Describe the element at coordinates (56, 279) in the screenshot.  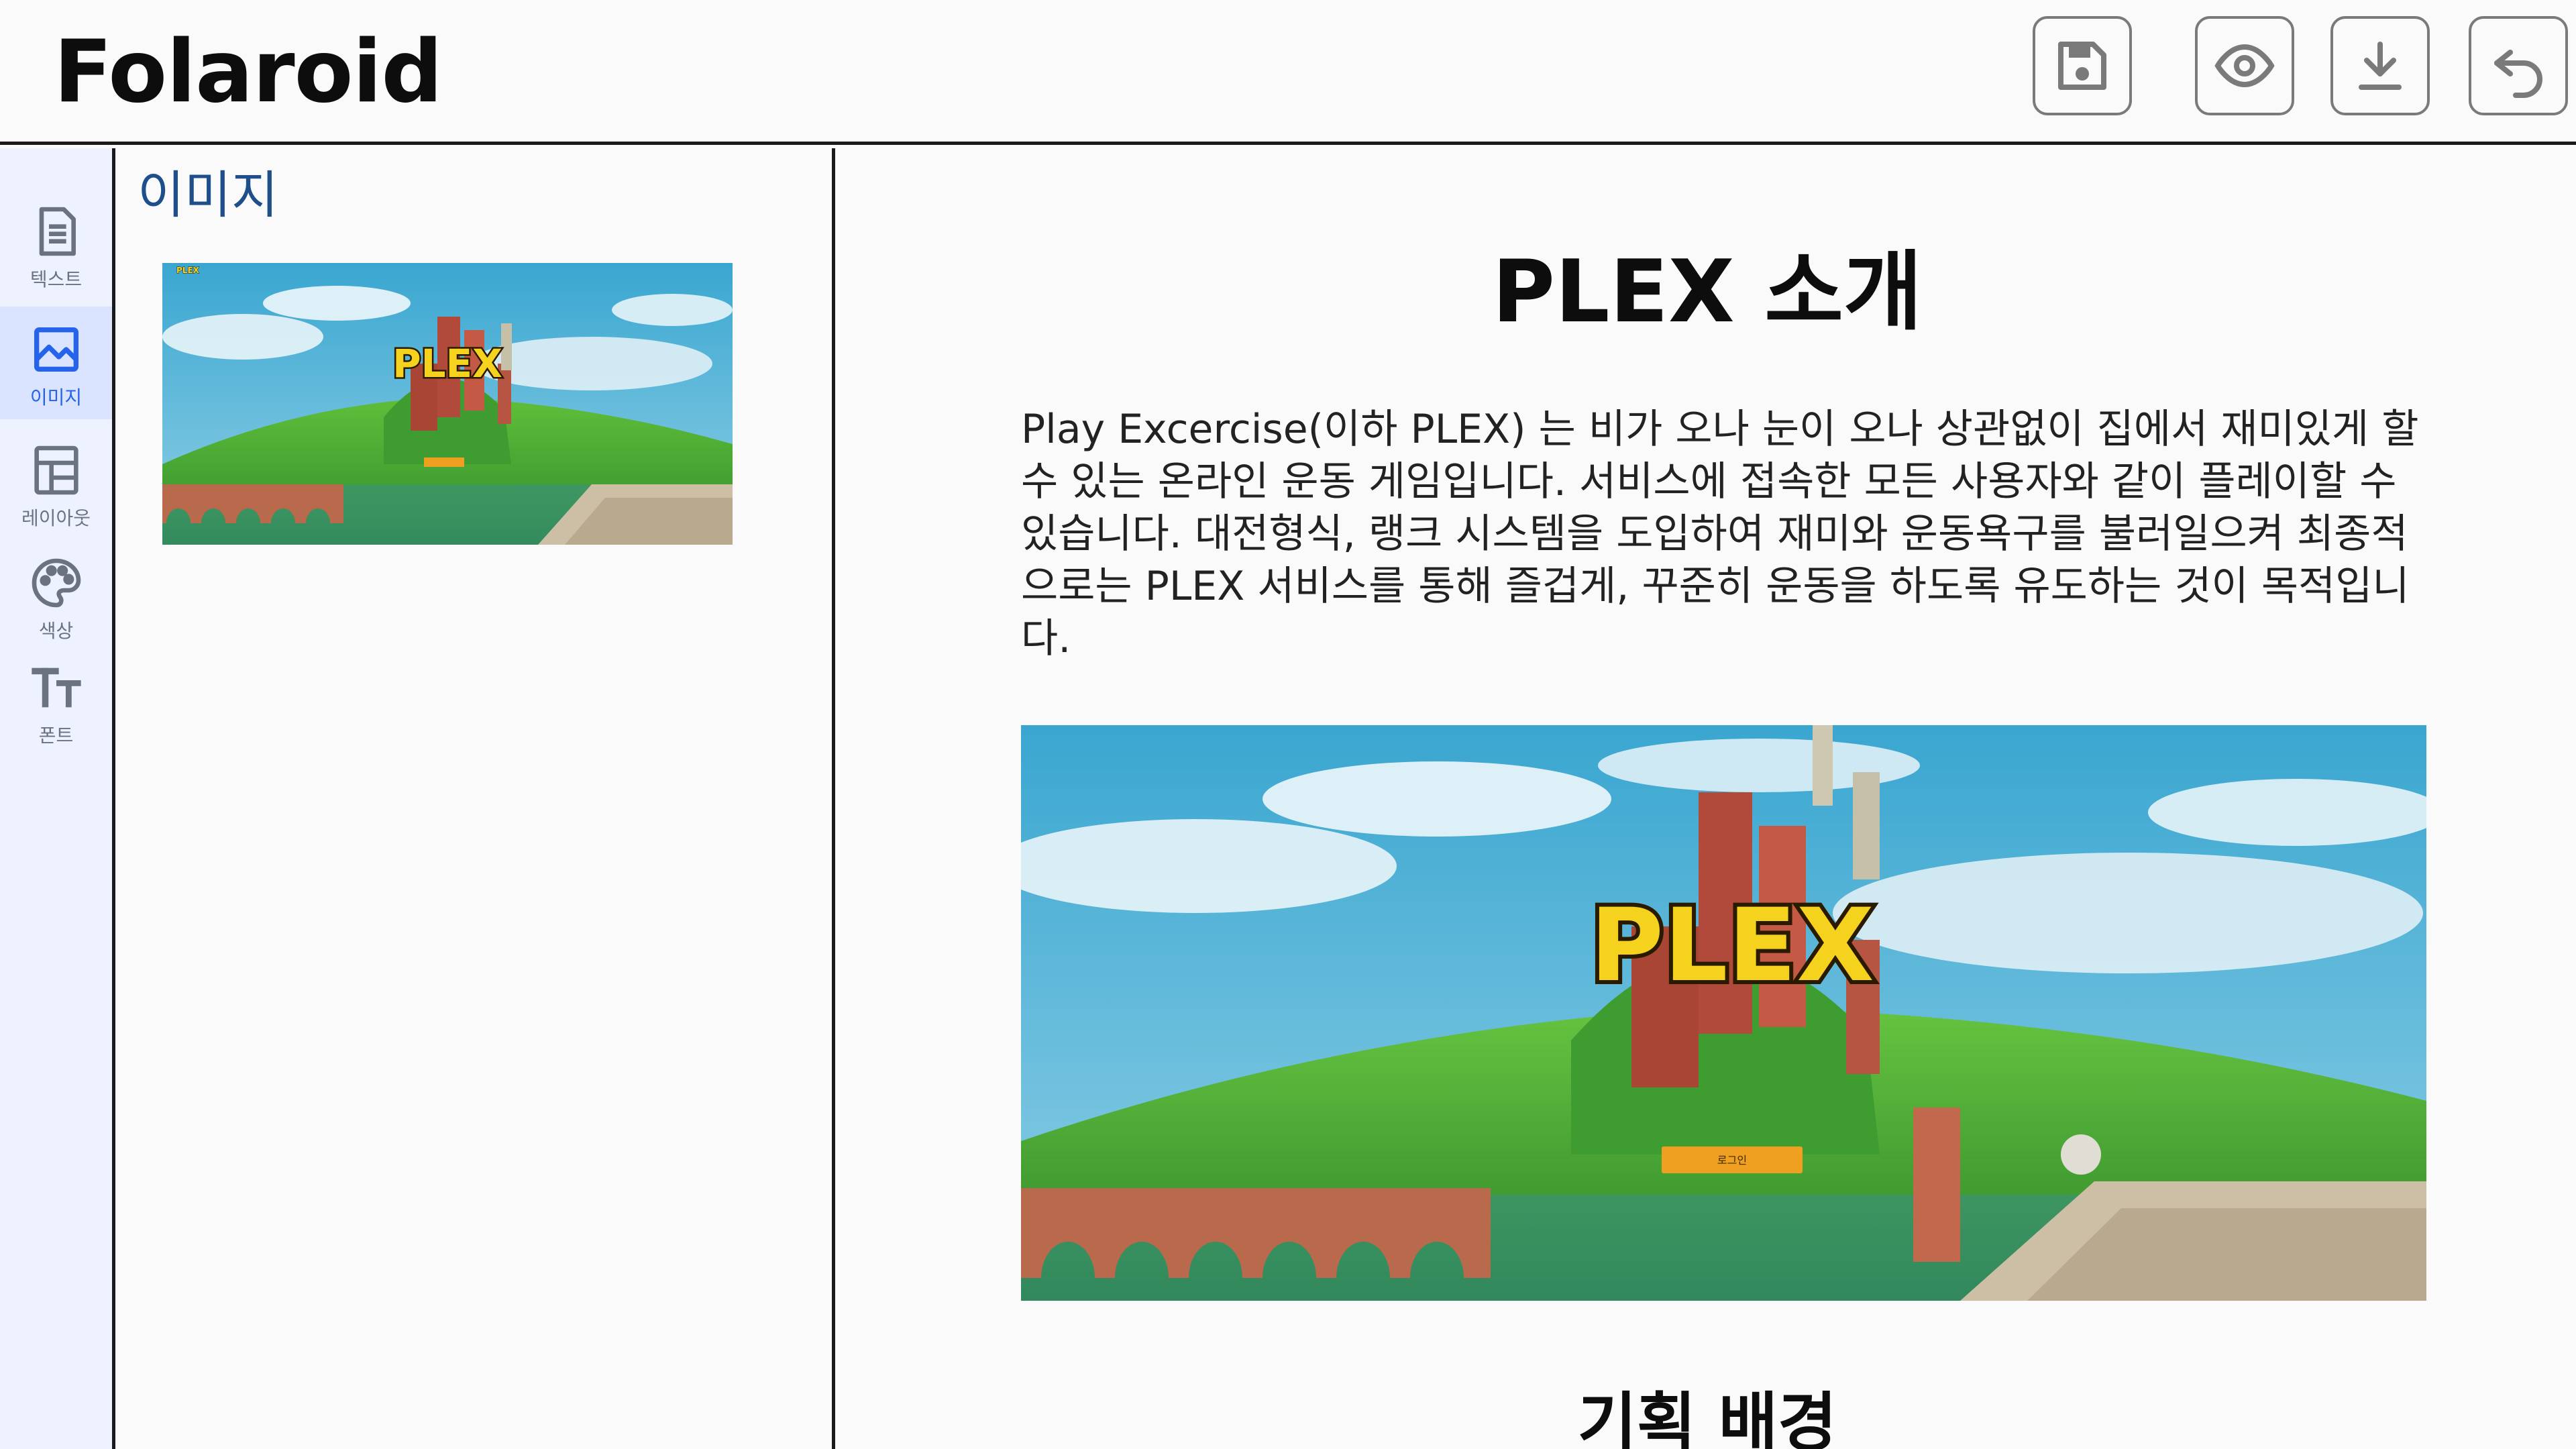
I see `sidebar-item-label: 텍스트` at that location.